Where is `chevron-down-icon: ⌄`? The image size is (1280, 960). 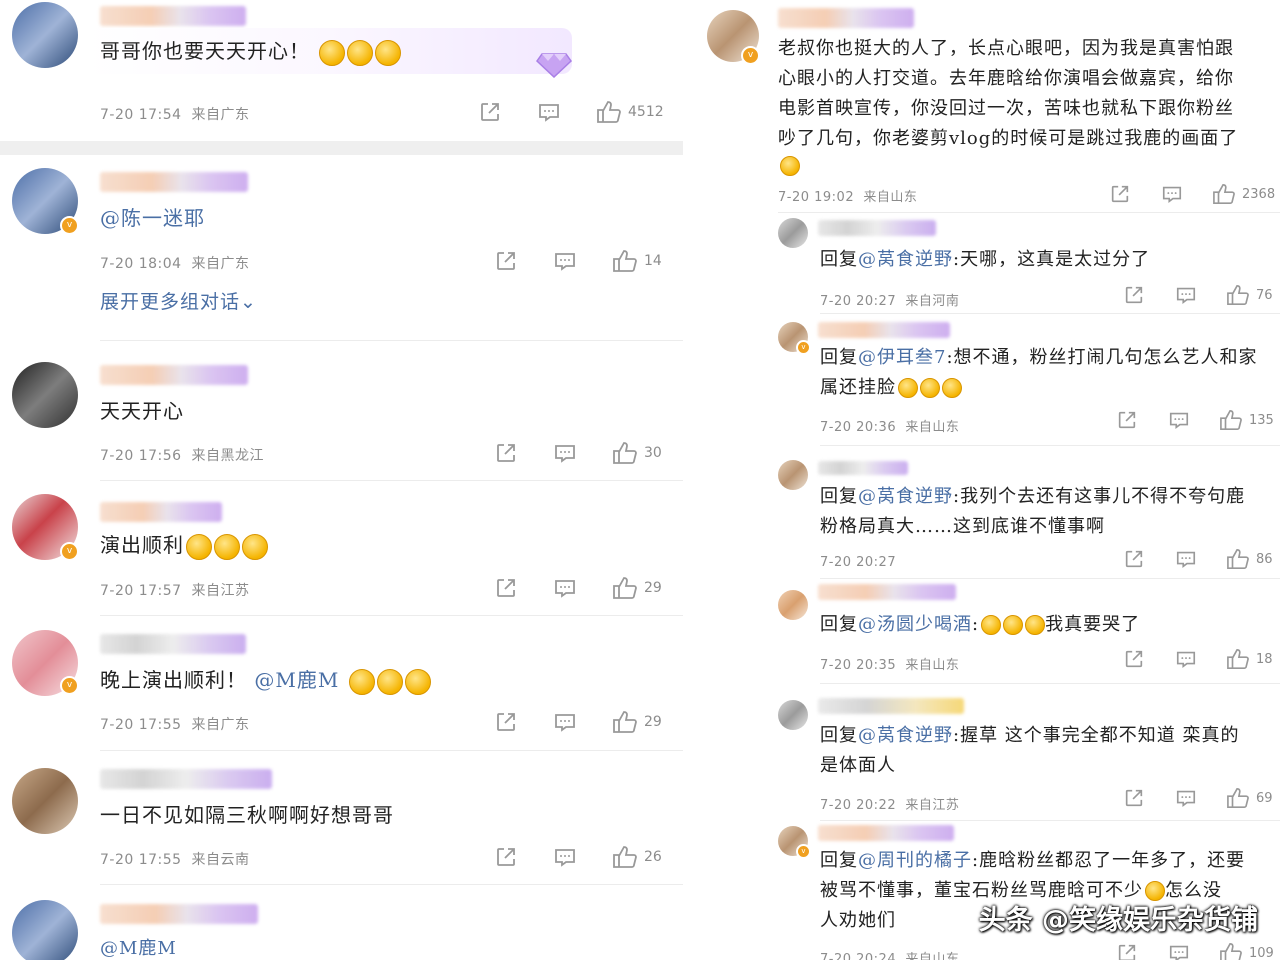 chevron-down-icon: ⌄ is located at coordinates (248, 302).